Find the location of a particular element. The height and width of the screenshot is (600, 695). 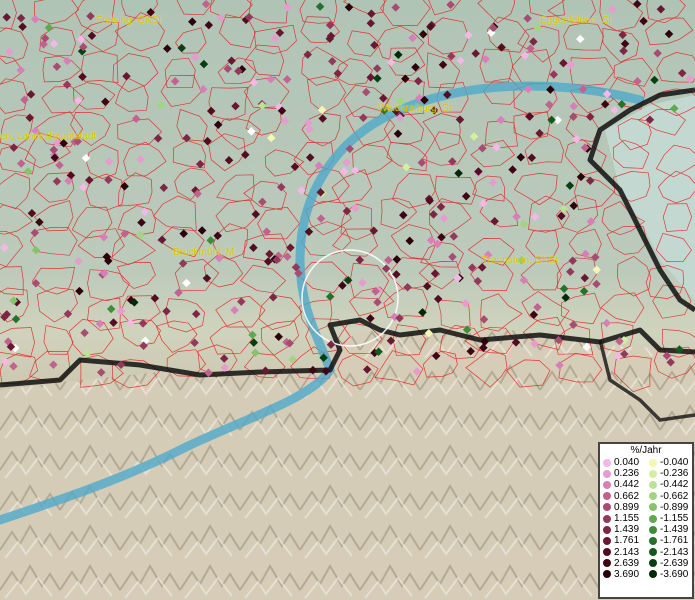

legend-row: 0.040 -0.040 is located at coordinates (646, 462).